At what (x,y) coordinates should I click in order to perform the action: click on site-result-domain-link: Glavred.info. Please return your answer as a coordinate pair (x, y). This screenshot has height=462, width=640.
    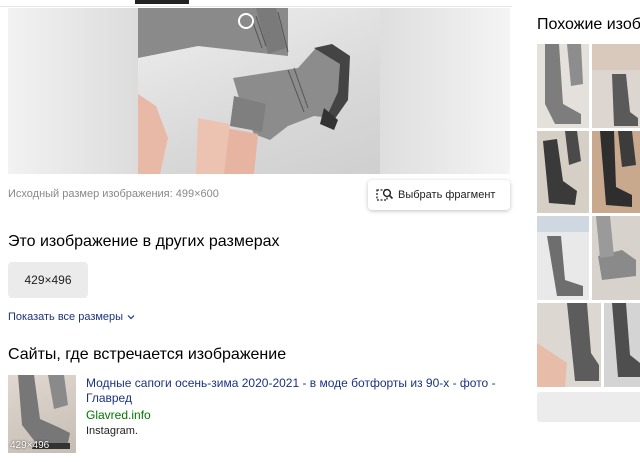
    Looking at the image, I should click on (118, 415).